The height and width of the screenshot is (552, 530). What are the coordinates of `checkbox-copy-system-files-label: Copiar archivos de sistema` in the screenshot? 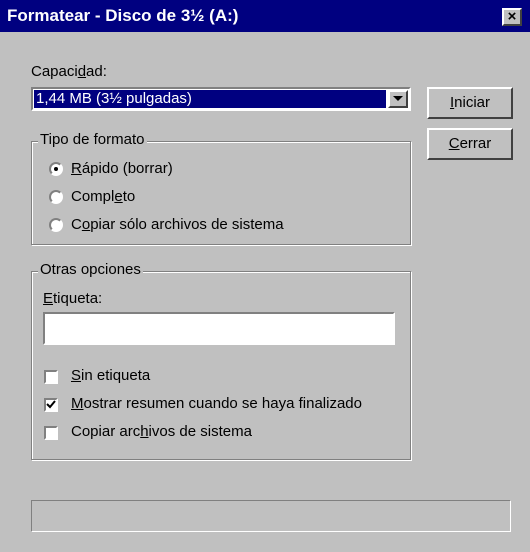 It's located at (161, 431).